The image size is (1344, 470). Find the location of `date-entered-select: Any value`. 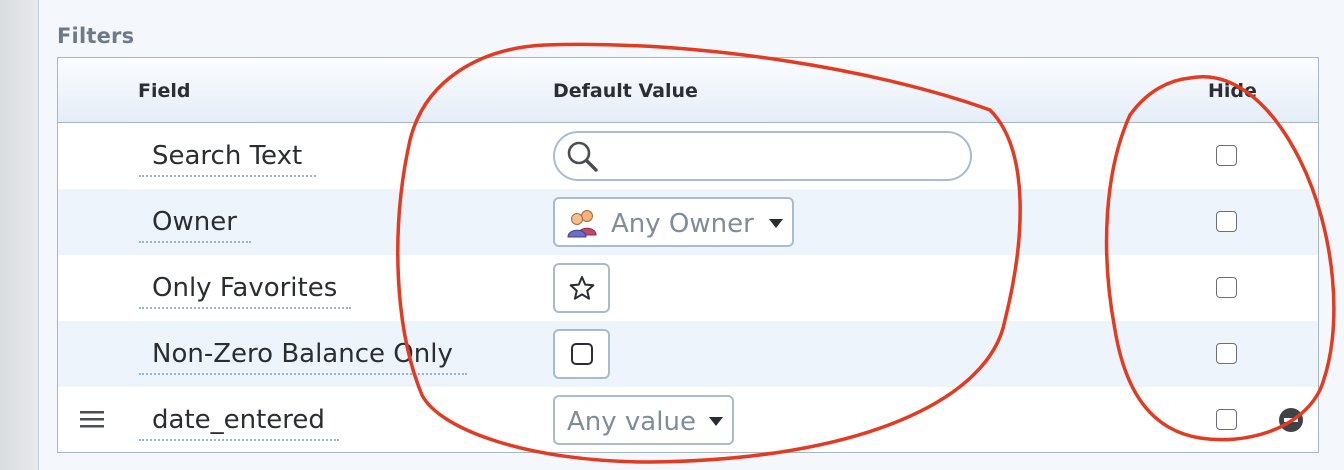

date-entered-select: Any value is located at coordinates (643, 420).